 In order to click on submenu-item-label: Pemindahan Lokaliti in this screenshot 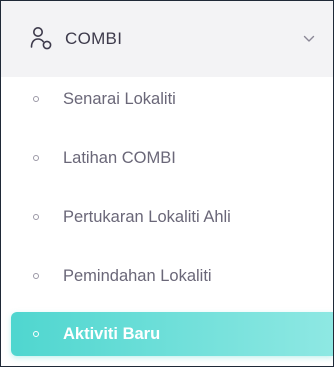, I will do `click(137, 275)`.